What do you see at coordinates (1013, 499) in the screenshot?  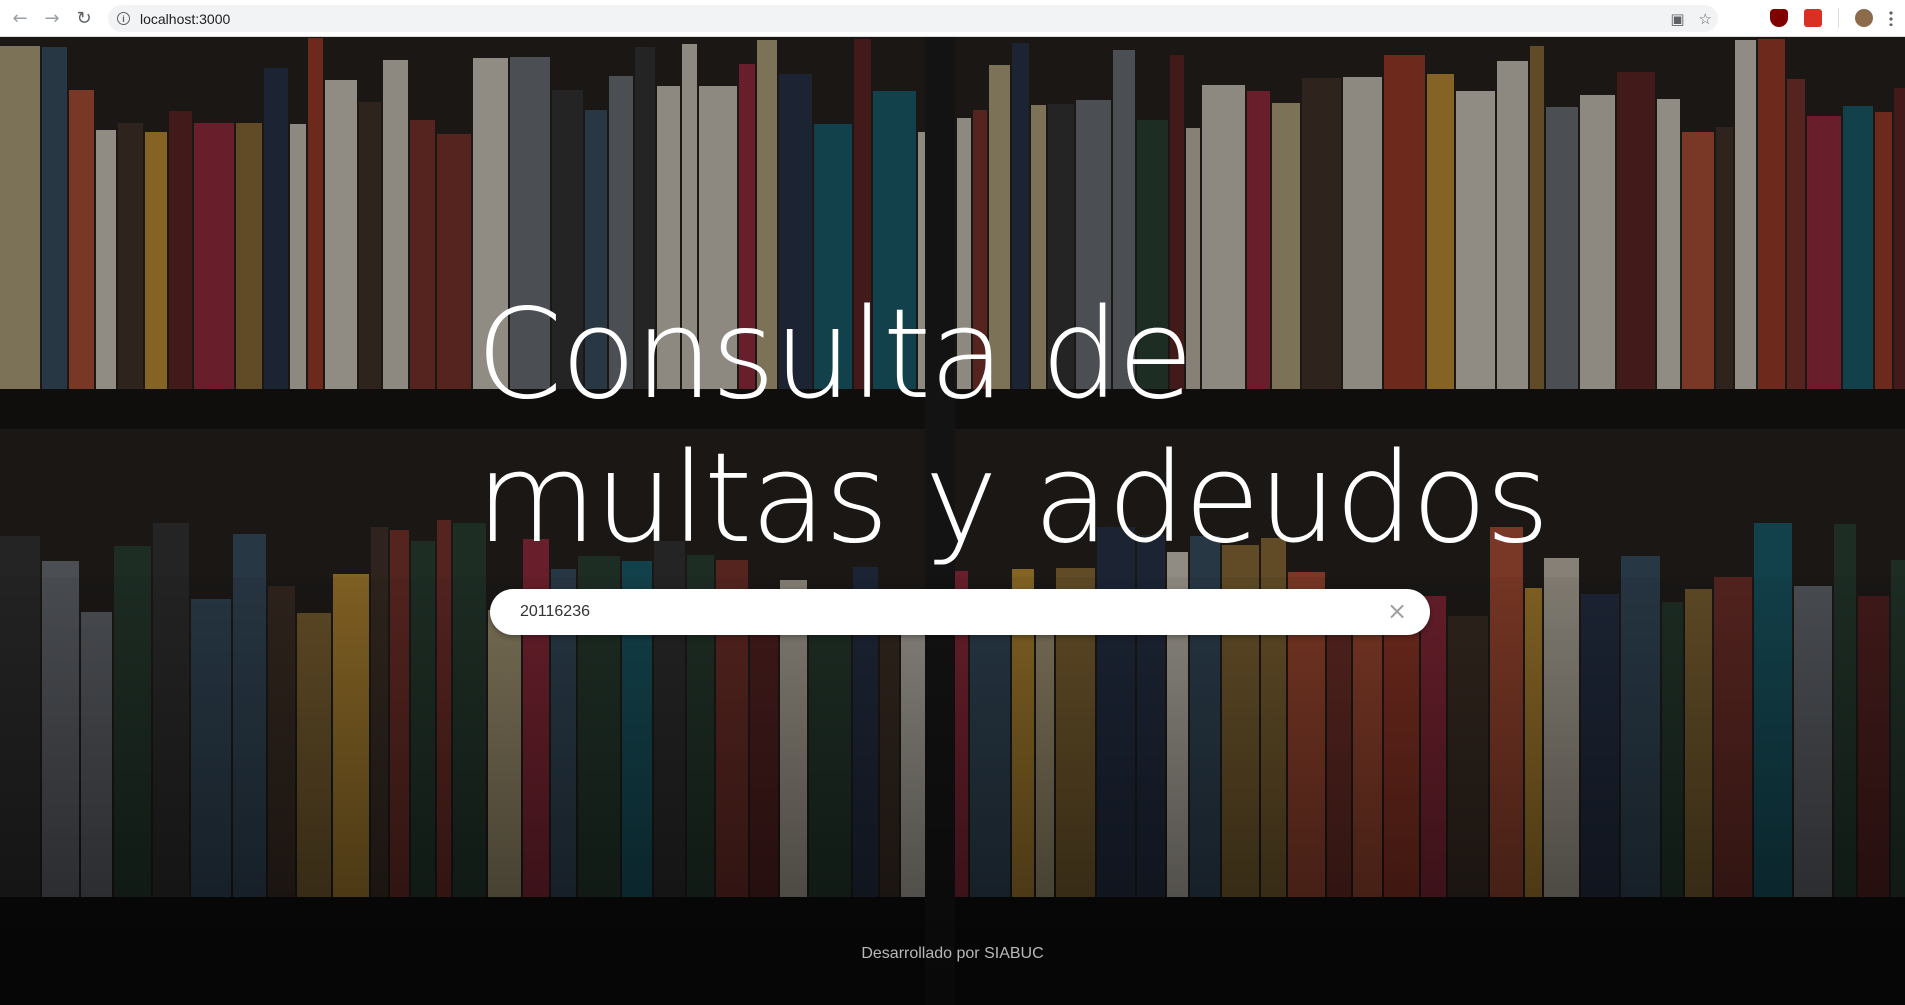 I see `title-line-2: multas y adeudos` at bounding box center [1013, 499].